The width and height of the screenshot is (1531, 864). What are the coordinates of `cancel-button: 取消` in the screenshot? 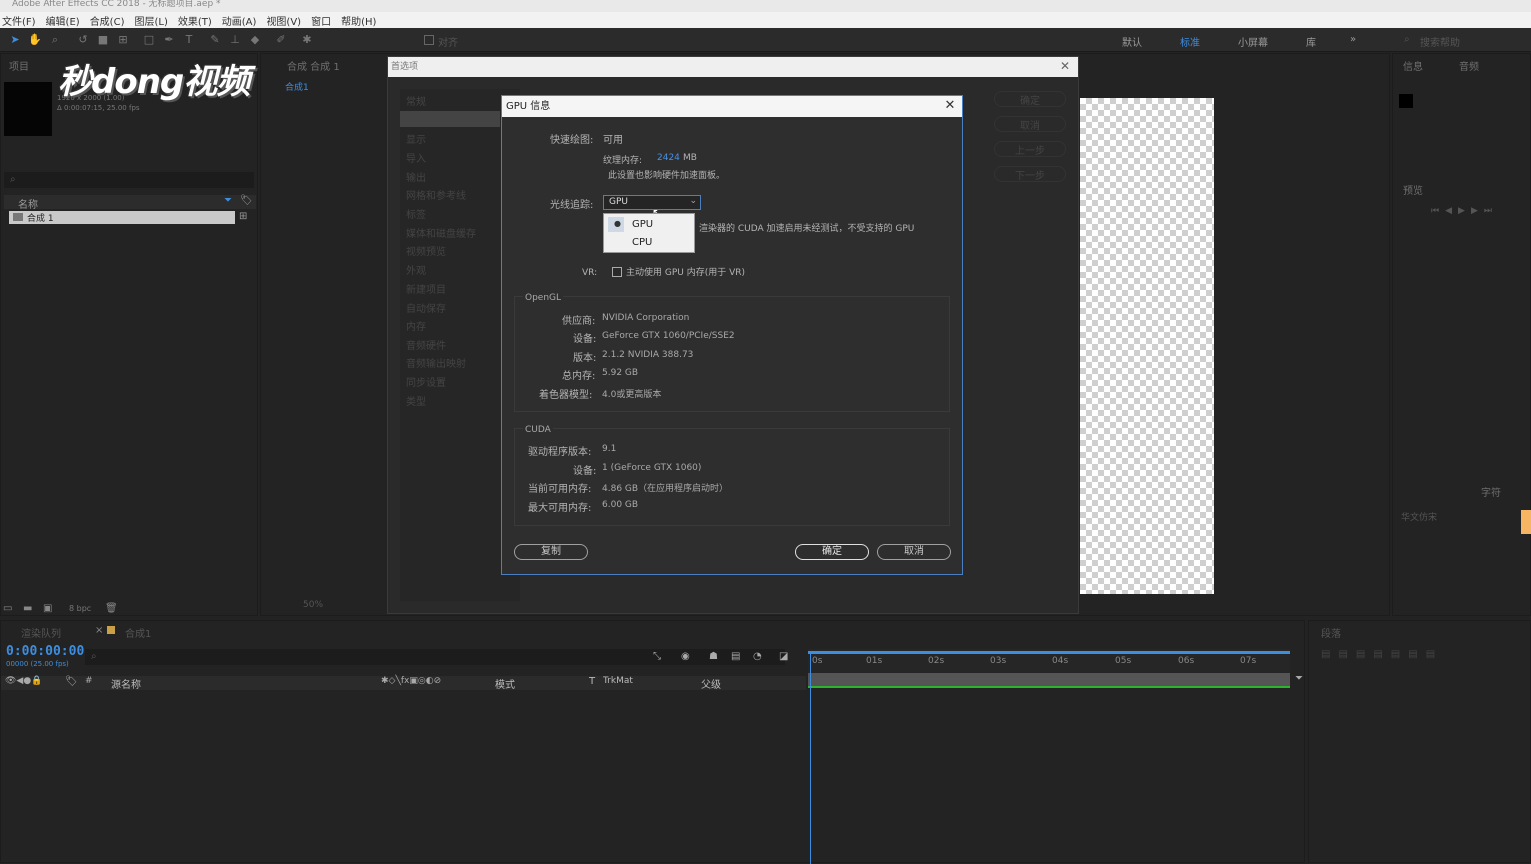 It's located at (914, 552).